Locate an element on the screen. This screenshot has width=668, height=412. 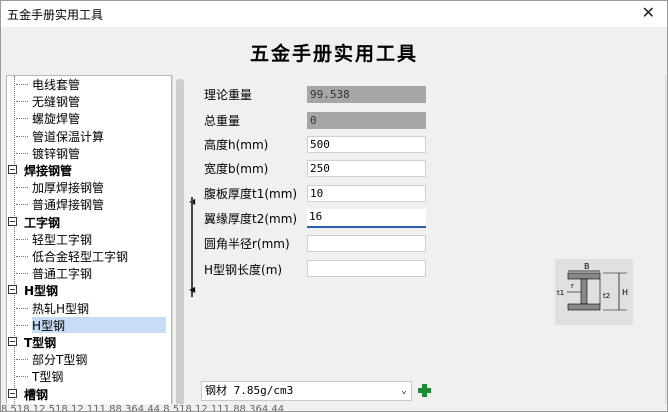
tree-item-label: 无缝钢管 is located at coordinates (56, 102).